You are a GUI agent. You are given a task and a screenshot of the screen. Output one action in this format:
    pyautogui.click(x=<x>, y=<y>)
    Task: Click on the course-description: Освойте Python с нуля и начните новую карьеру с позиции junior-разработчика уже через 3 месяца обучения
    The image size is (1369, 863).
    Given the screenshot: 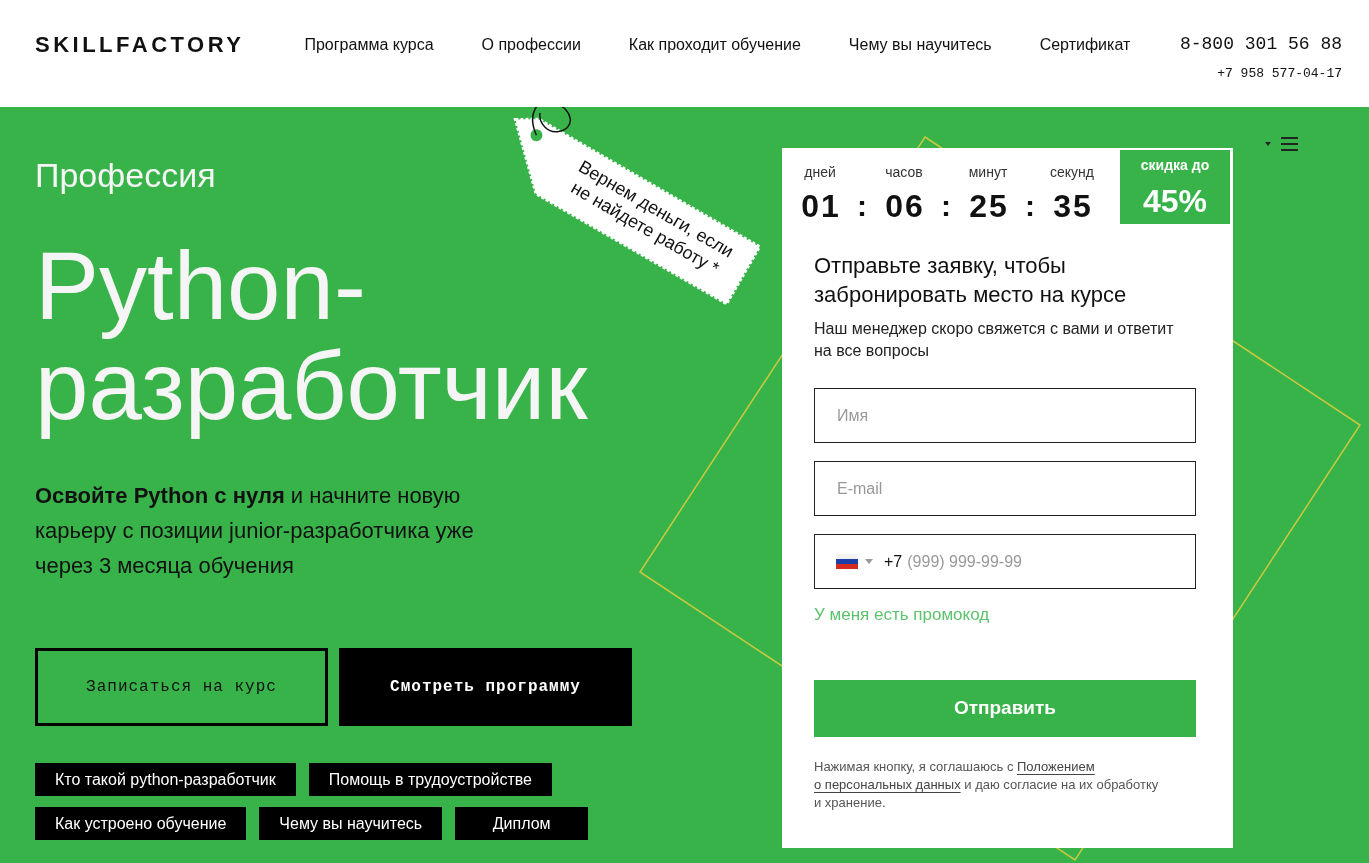 What is the action you would take?
    pyautogui.click(x=255, y=531)
    